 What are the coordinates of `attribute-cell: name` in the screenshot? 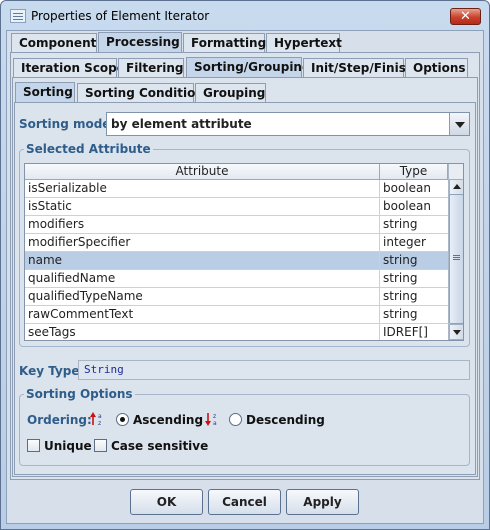 It's located at (202, 261).